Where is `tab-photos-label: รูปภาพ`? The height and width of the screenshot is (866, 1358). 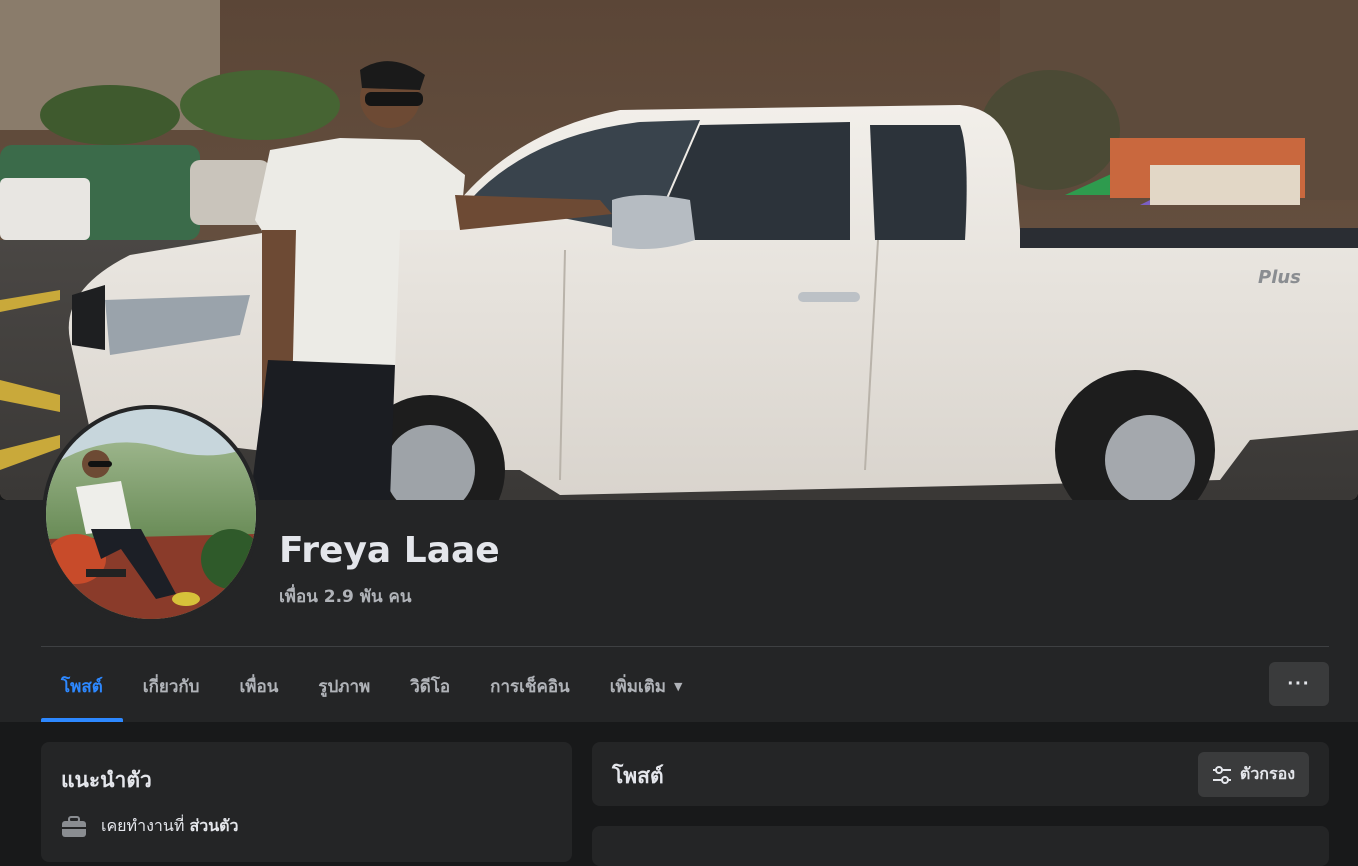
tab-photos-label: รูปภาพ is located at coordinates (344, 686).